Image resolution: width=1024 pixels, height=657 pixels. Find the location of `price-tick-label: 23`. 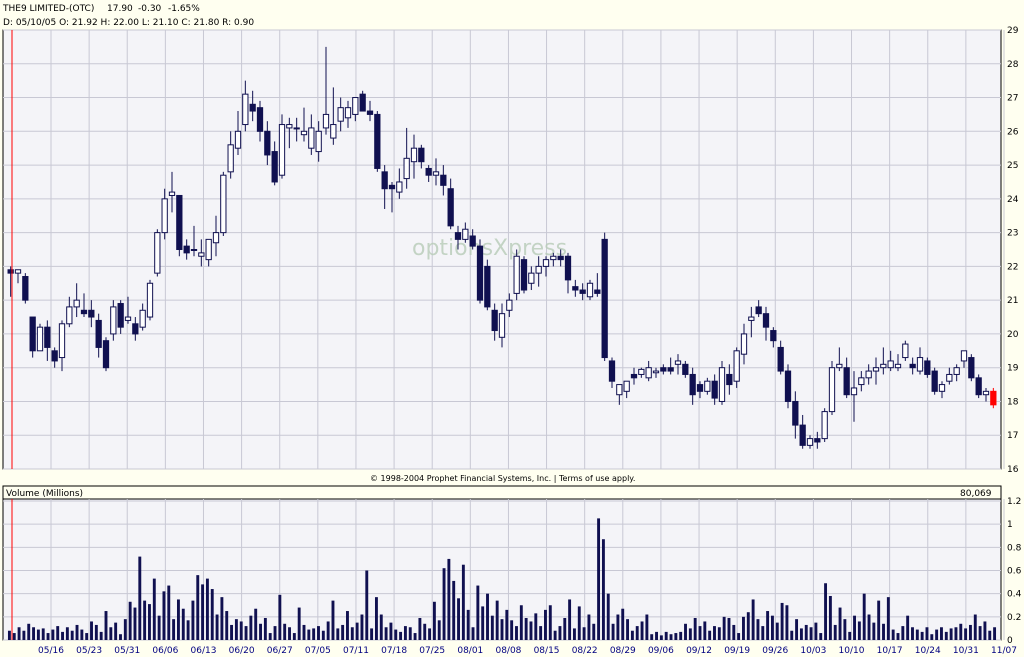

price-tick-label: 23 is located at coordinates (1012, 234).